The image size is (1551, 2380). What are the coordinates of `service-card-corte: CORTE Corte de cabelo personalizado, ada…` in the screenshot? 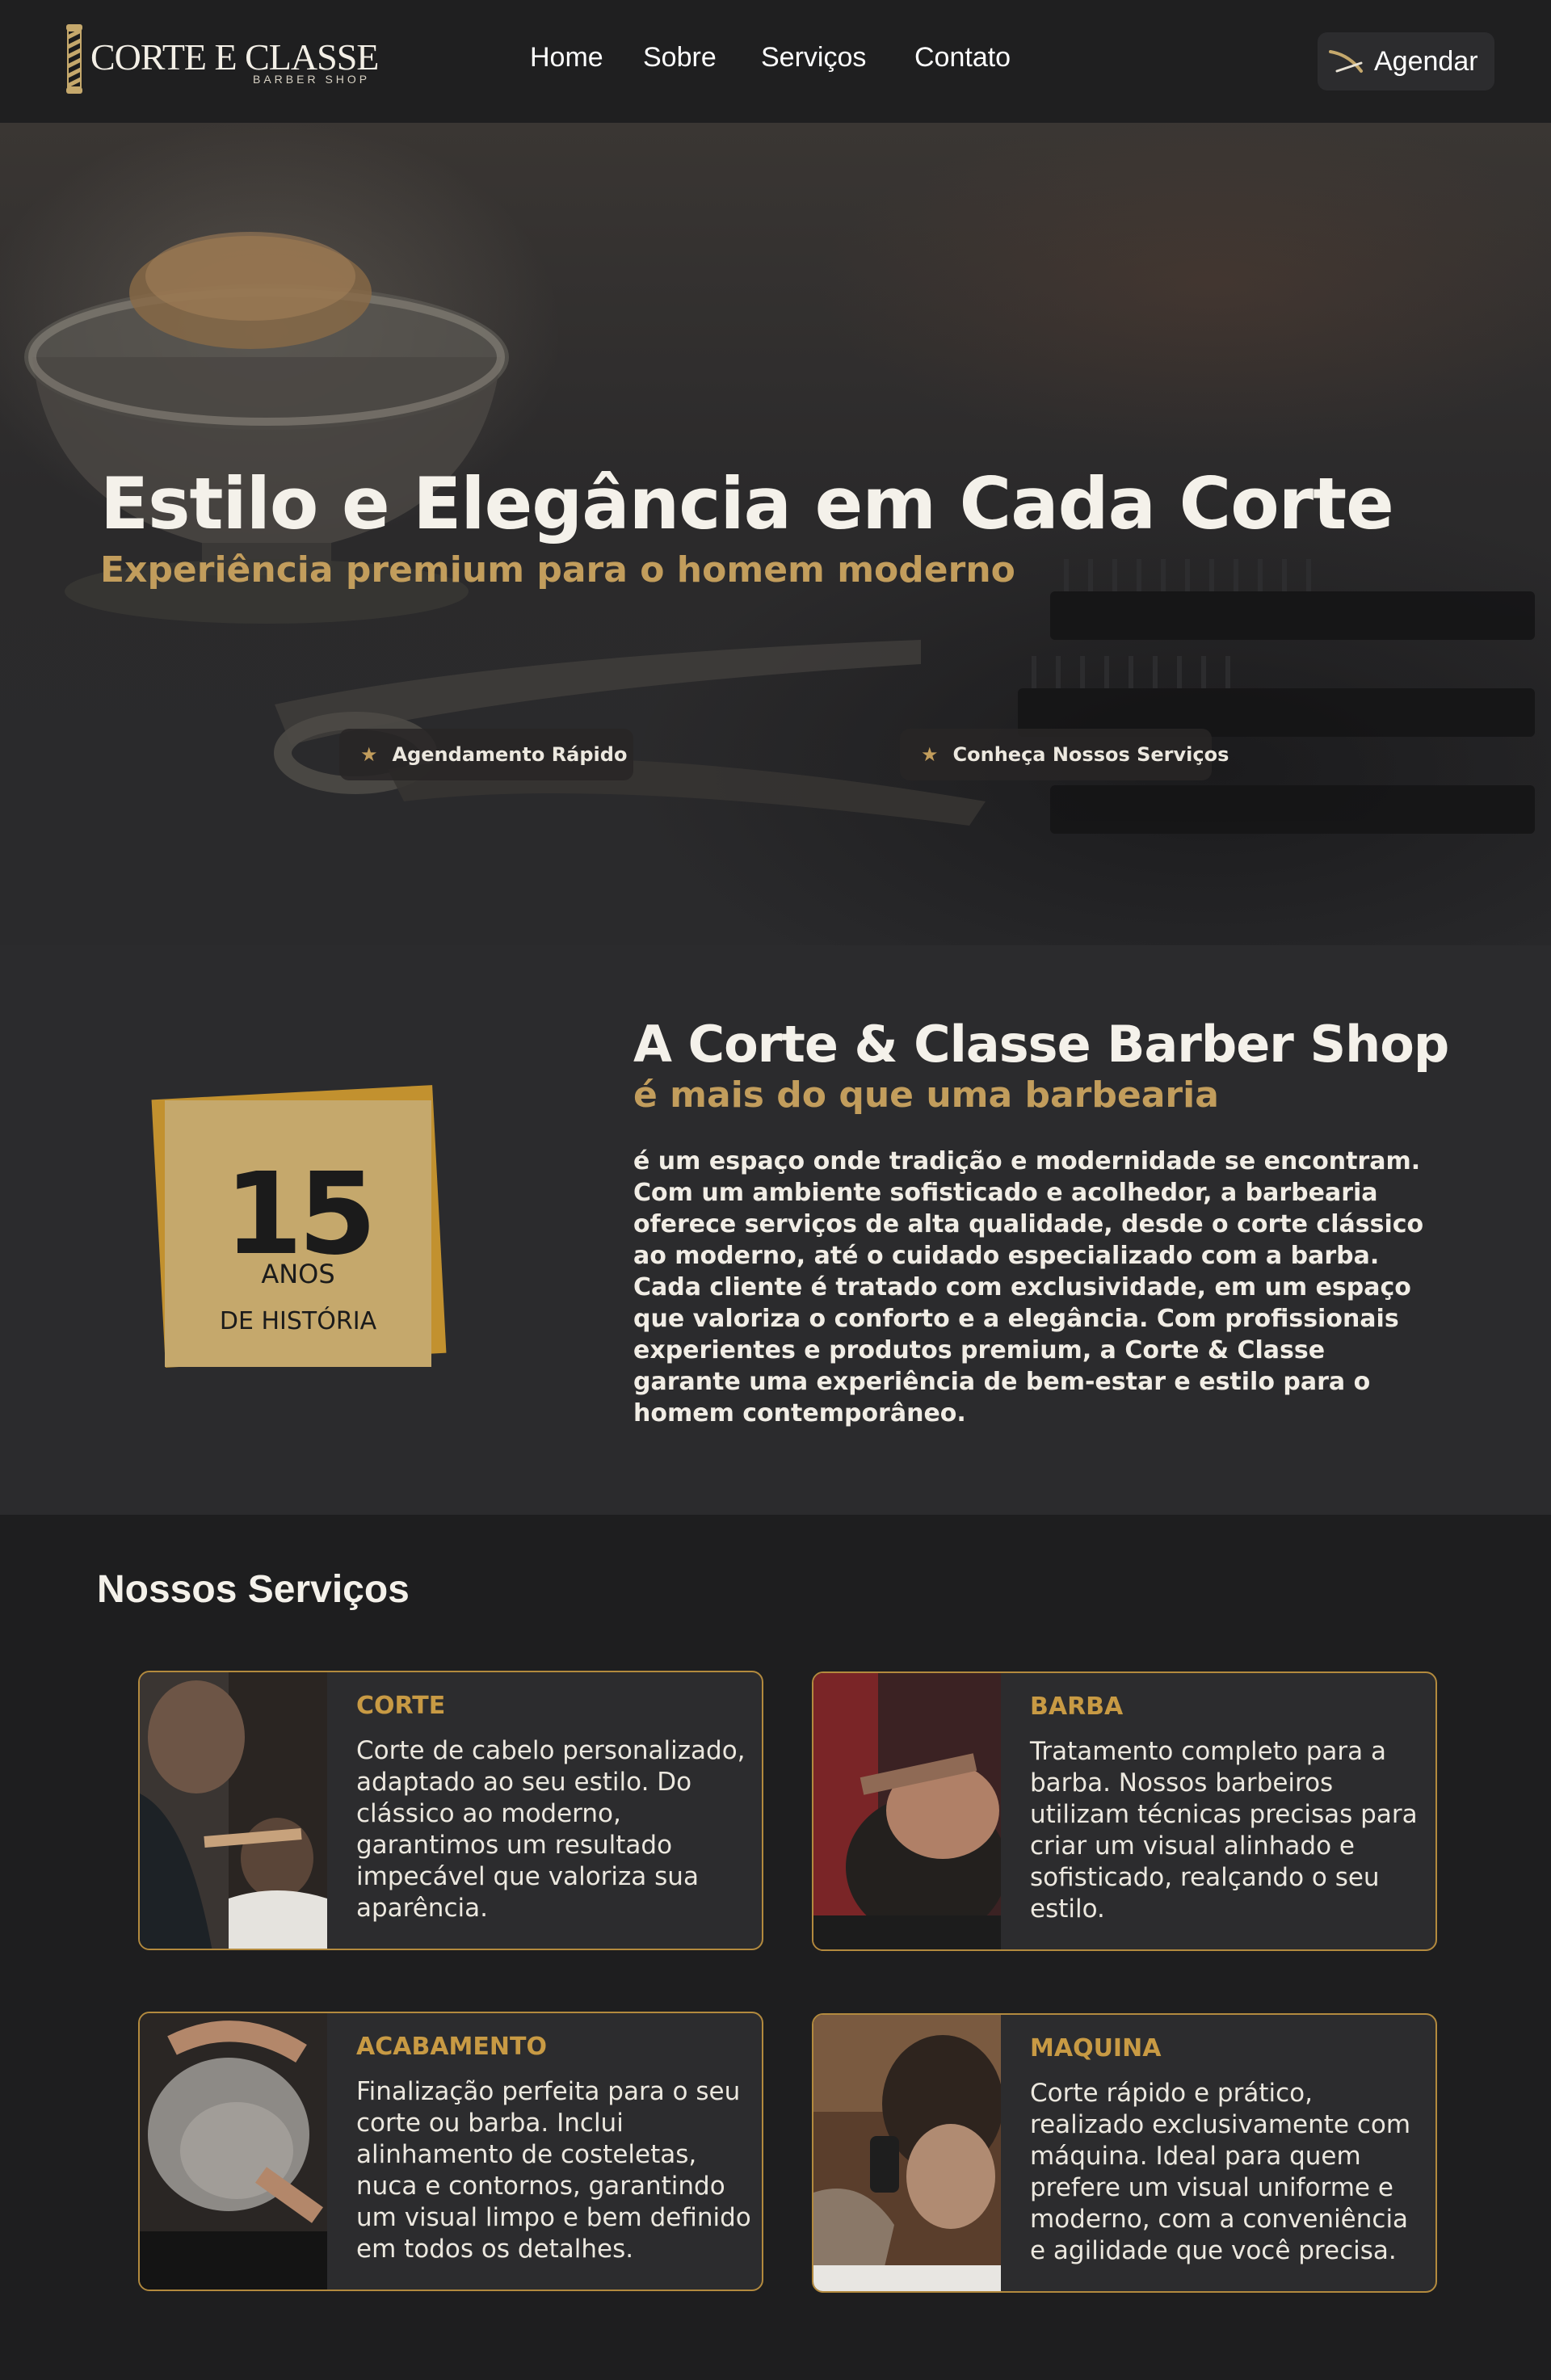 It's located at (451, 1810).